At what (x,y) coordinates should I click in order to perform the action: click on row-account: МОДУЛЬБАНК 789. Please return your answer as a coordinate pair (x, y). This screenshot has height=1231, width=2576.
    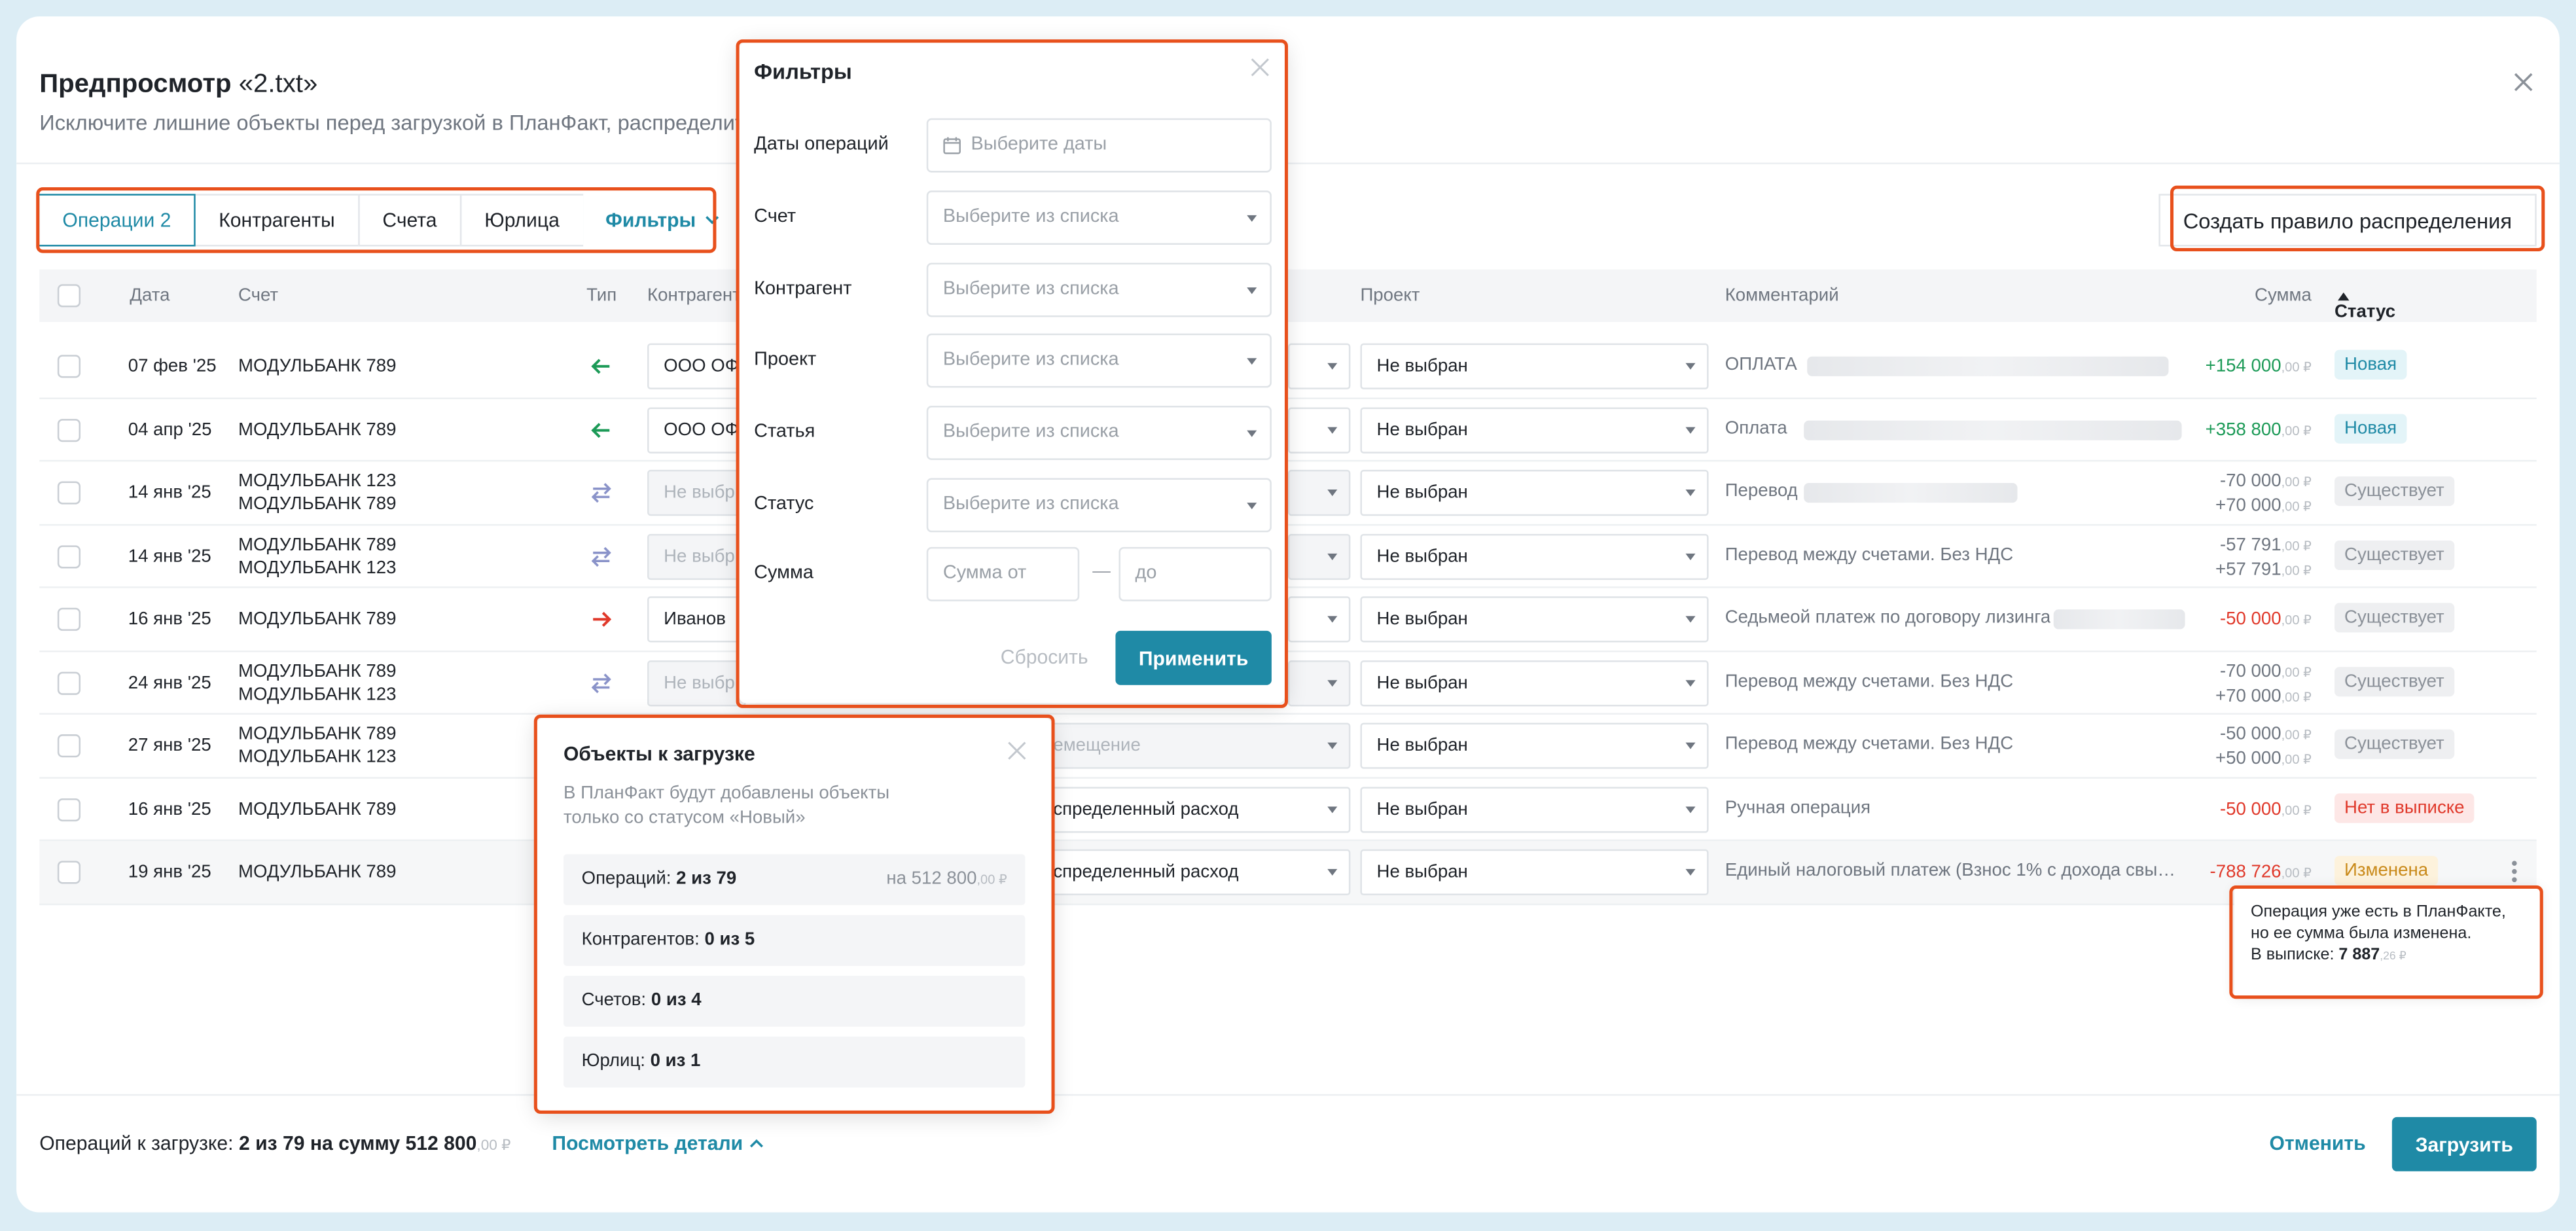
    Looking at the image, I should click on (317, 429).